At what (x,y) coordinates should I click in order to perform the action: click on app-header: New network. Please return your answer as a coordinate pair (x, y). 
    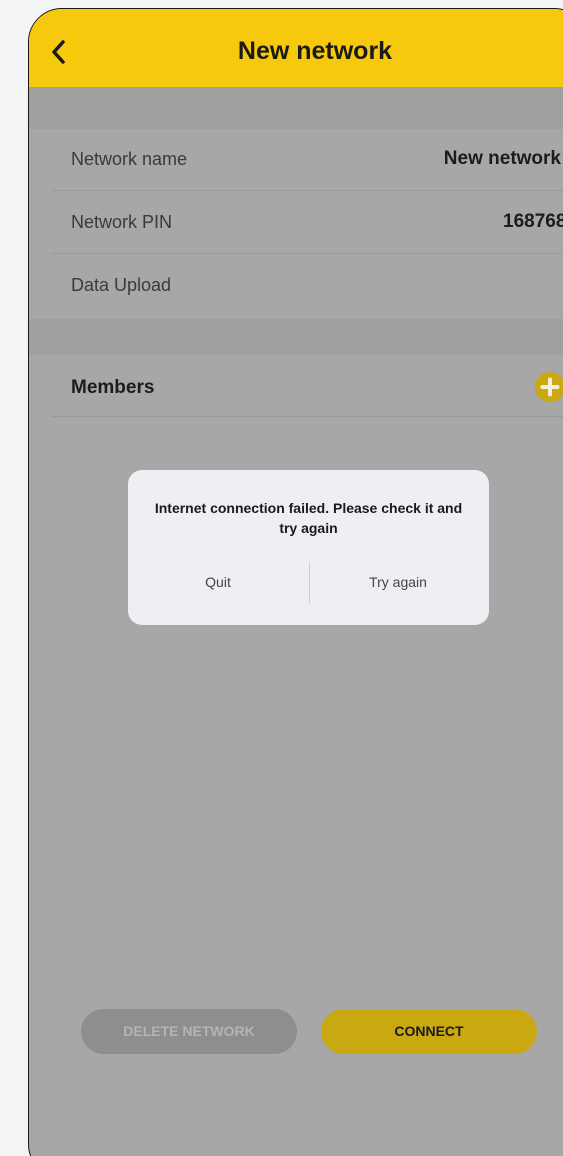
    Looking at the image, I should click on (296, 48).